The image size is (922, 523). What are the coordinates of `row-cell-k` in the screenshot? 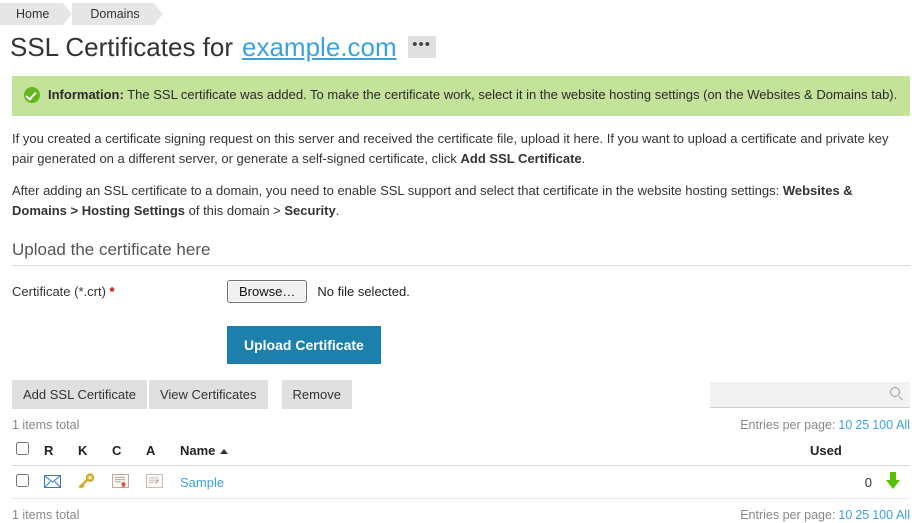 It's located at (91, 482).